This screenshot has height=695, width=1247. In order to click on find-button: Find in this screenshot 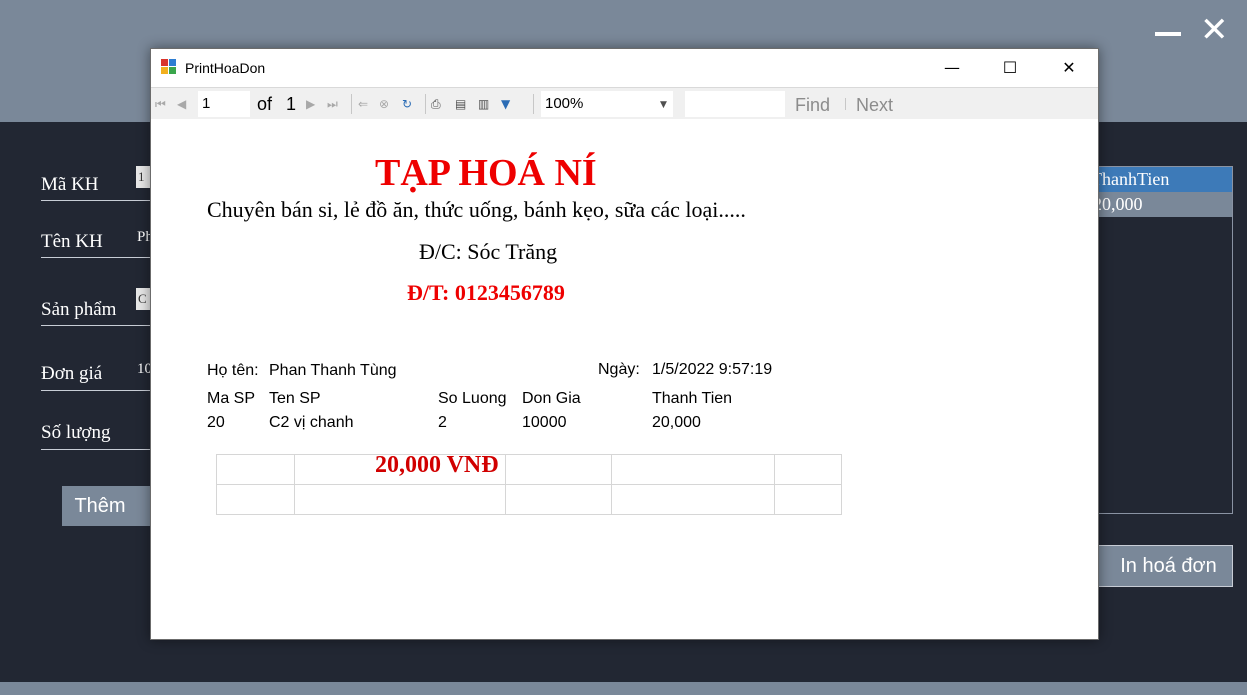, I will do `click(812, 105)`.